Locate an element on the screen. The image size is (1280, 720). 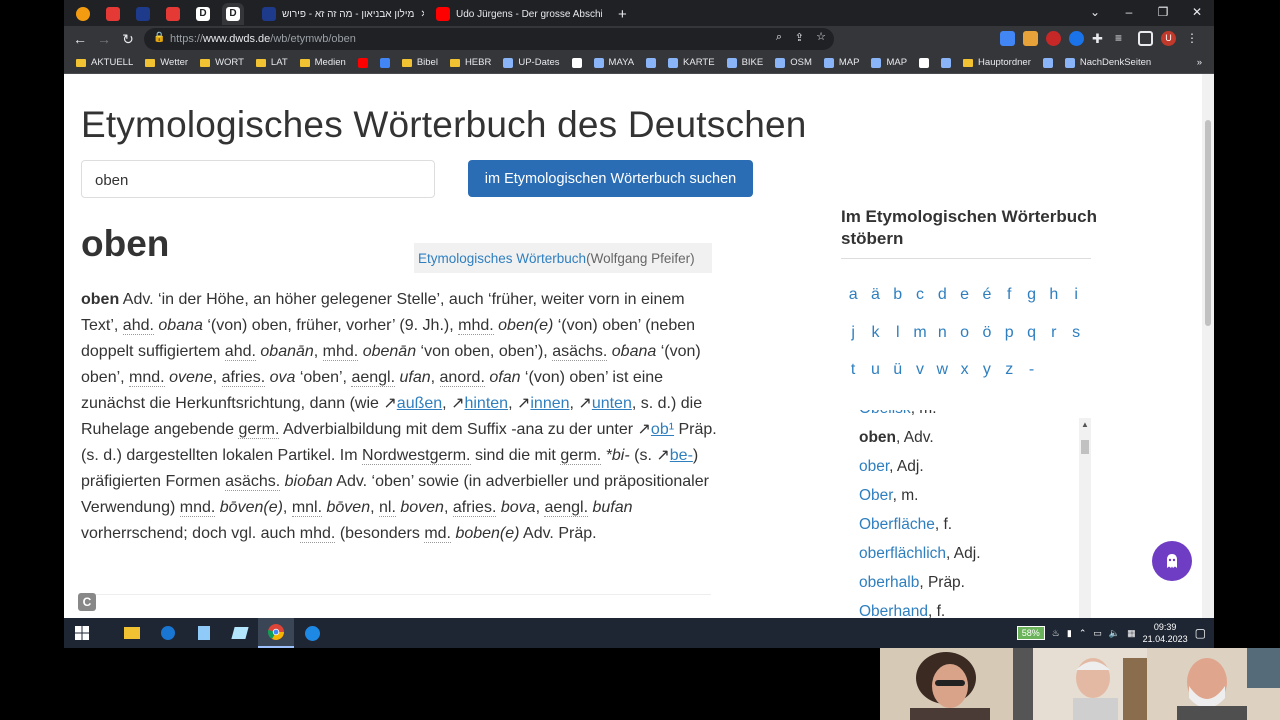
tab-close-icon: ✕ is located at coordinates (422, 14).